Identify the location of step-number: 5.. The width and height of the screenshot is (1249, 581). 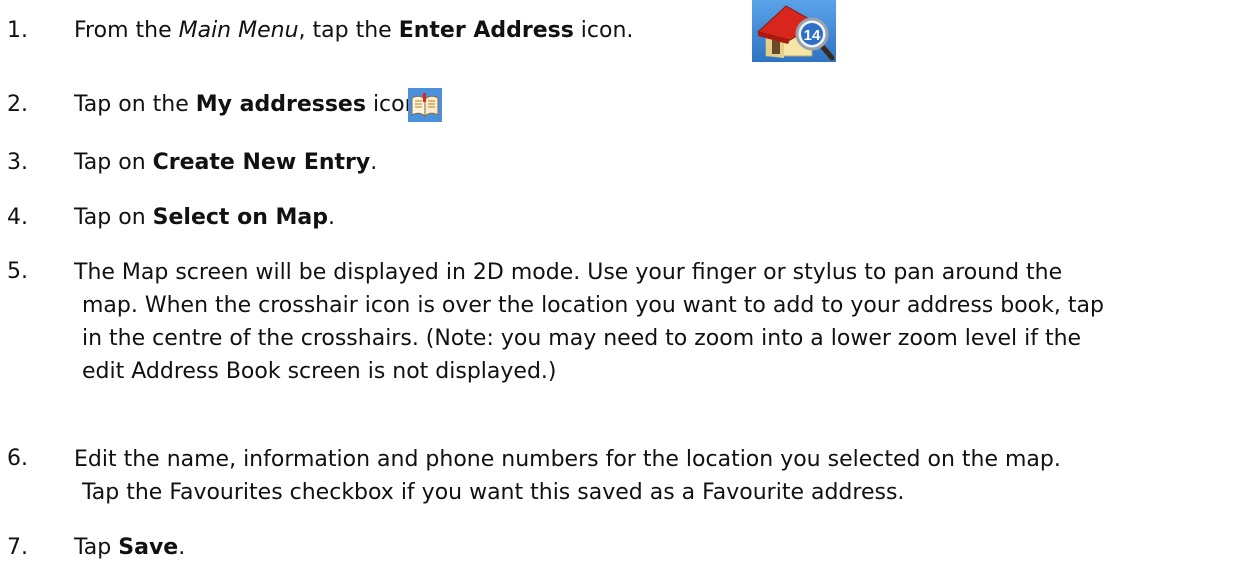
(17, 271).